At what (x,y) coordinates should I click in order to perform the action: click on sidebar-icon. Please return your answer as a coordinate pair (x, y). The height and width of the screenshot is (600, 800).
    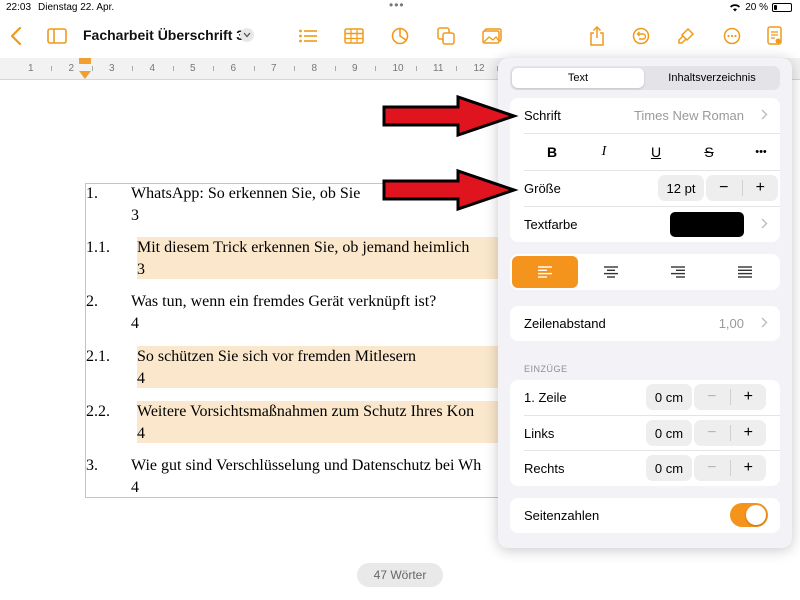
    Looking at the image, I should click on (57, 36).